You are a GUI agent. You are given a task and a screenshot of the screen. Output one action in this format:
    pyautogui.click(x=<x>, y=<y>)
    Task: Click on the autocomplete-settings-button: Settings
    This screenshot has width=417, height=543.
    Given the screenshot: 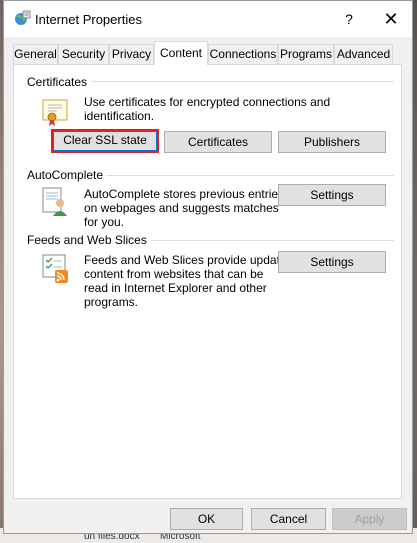 What is the action you would take?
    pyautogui.click(x=332, y=195)
    